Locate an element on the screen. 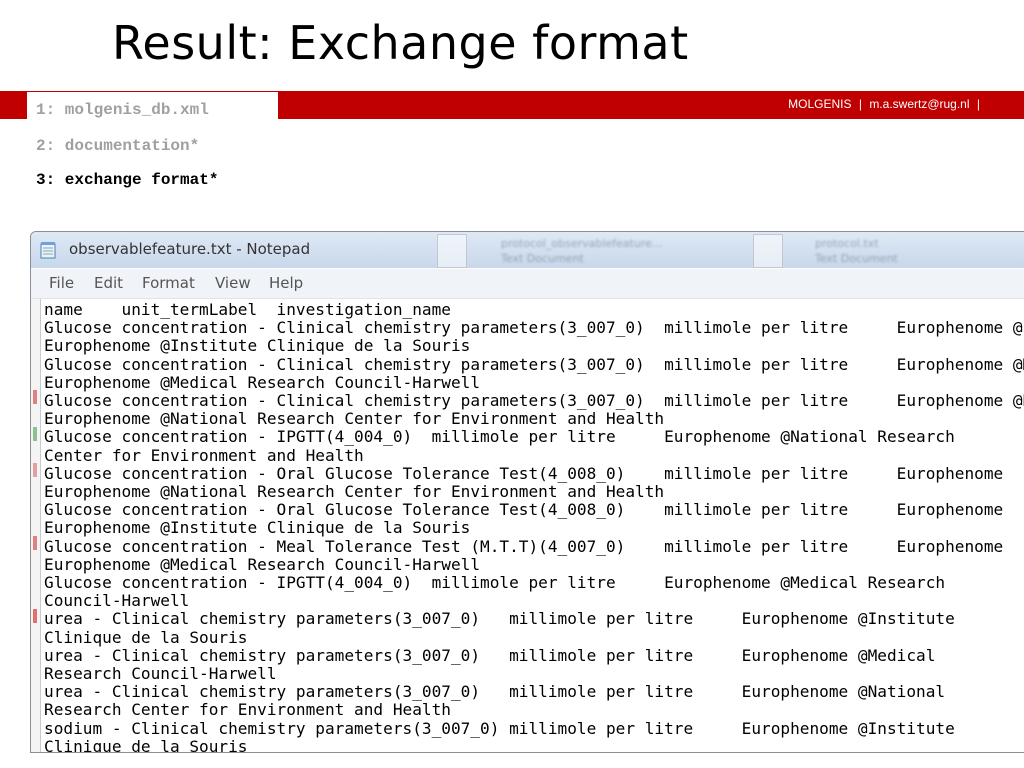  header-info: MOLGENIS | m.a.swertz@rug.nl | is located at coordinates (886, 104).